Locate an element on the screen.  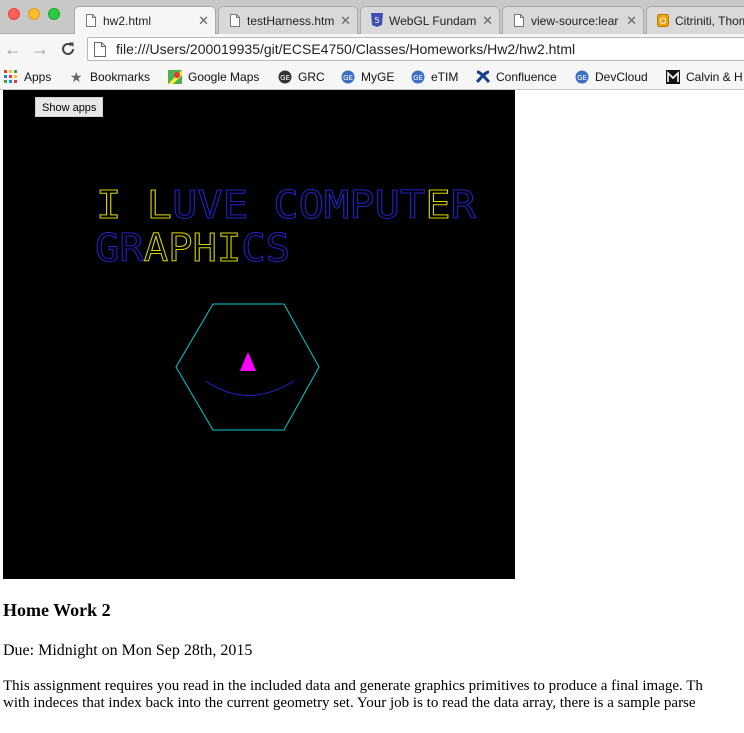
tab-label: testHarness.html is located at coordinates (291, 21).